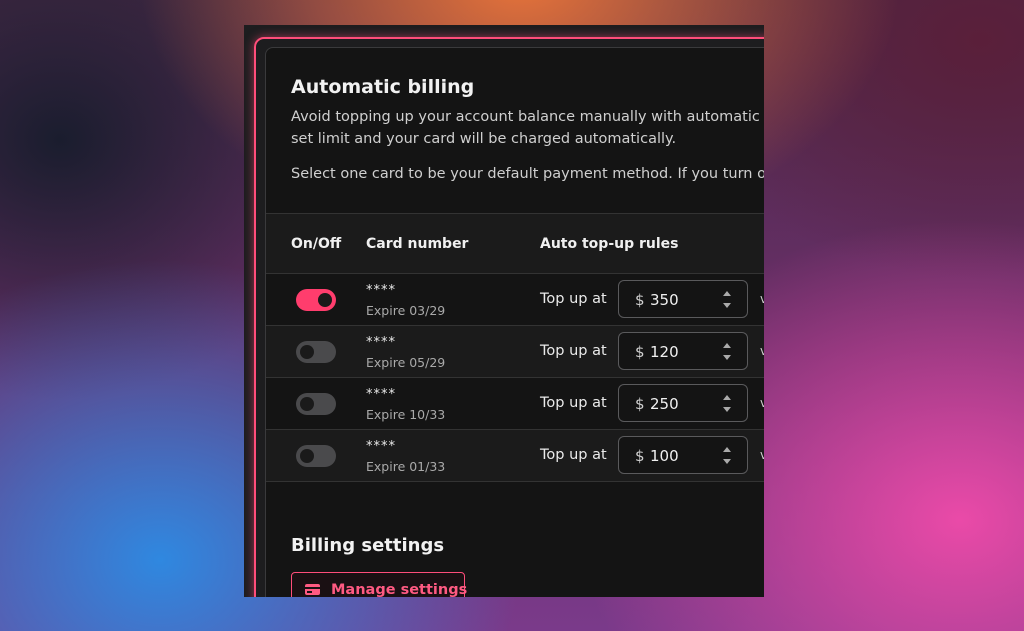  What do you see at coordinates (406, 310) in the screenshot?
I see `card-expiry: Expire 03/29` at bounding box center [406, 310].